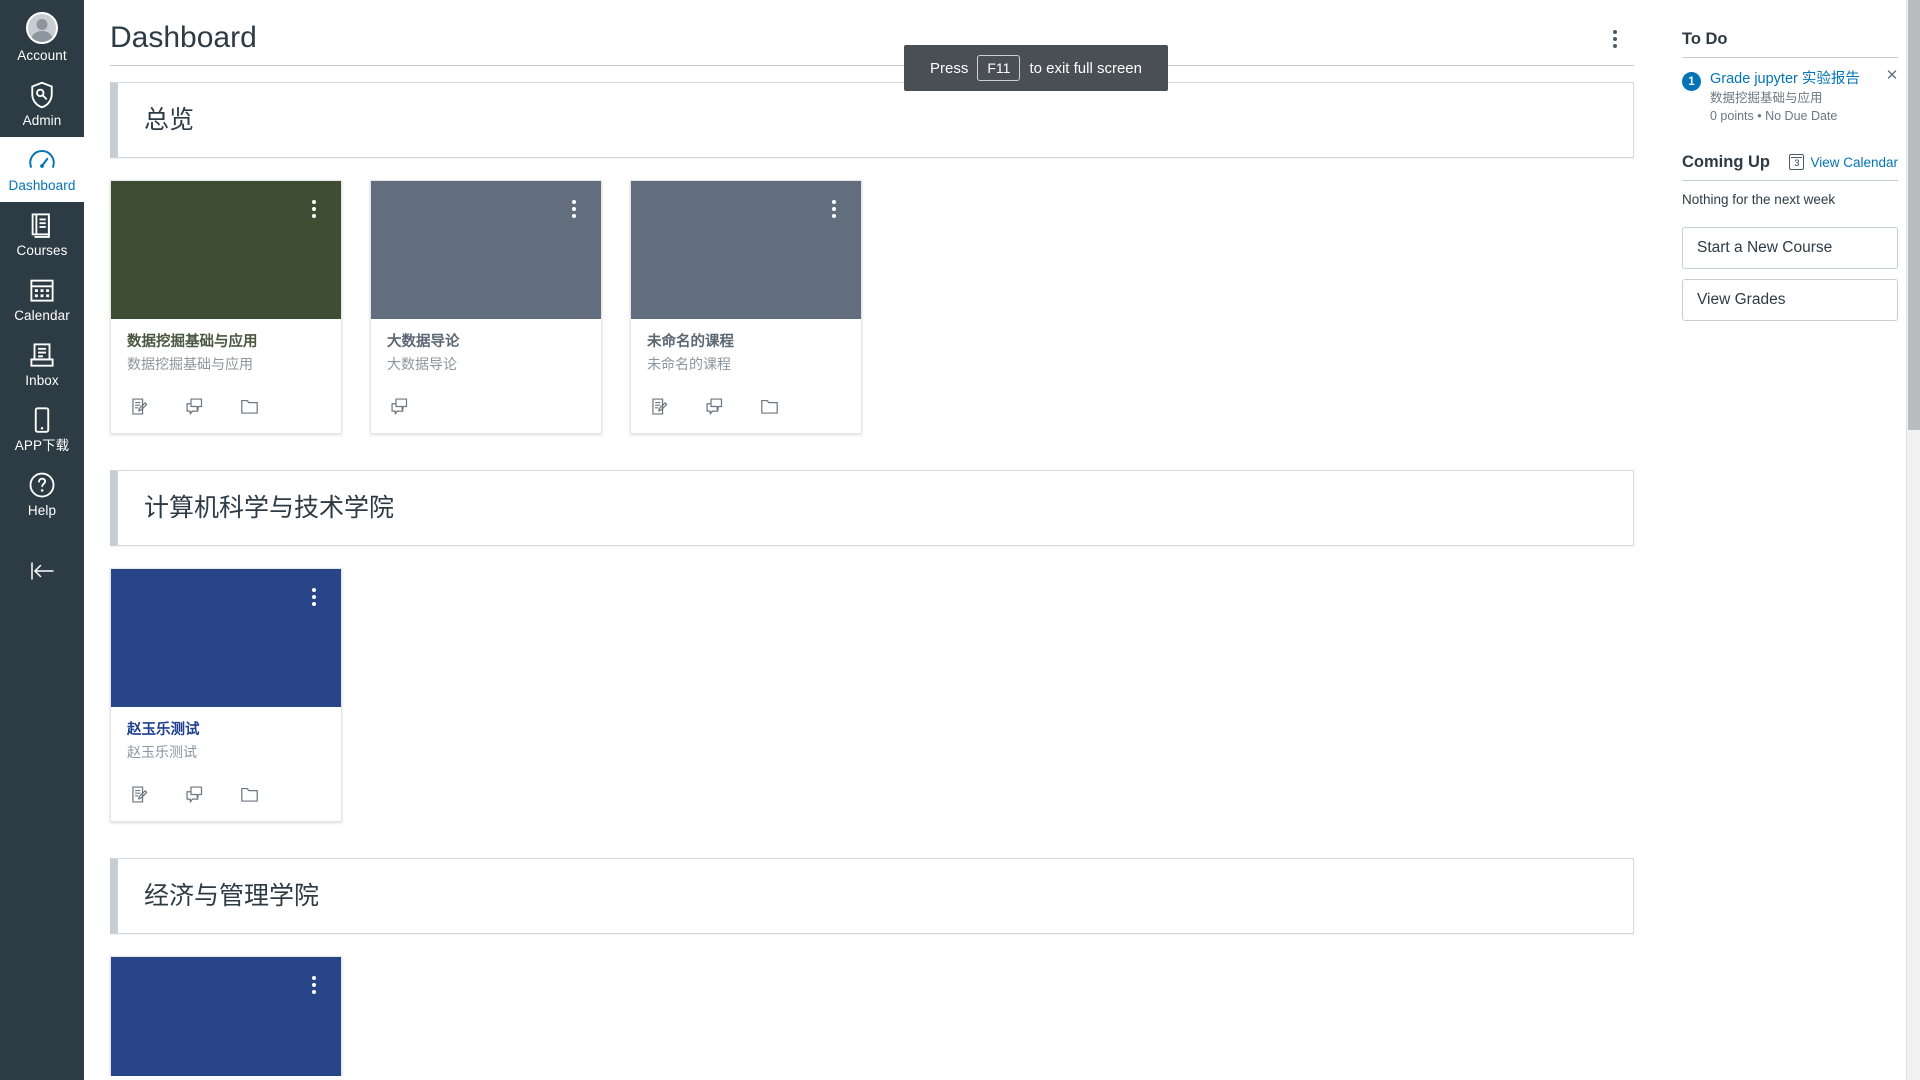 This screenshot has width=1920, height=1080. What do you see at coordinates (162, 752) in the screenshot?
I see `course-card-subtitle: 赵玉乐测试` at bounding box center [162, 752].